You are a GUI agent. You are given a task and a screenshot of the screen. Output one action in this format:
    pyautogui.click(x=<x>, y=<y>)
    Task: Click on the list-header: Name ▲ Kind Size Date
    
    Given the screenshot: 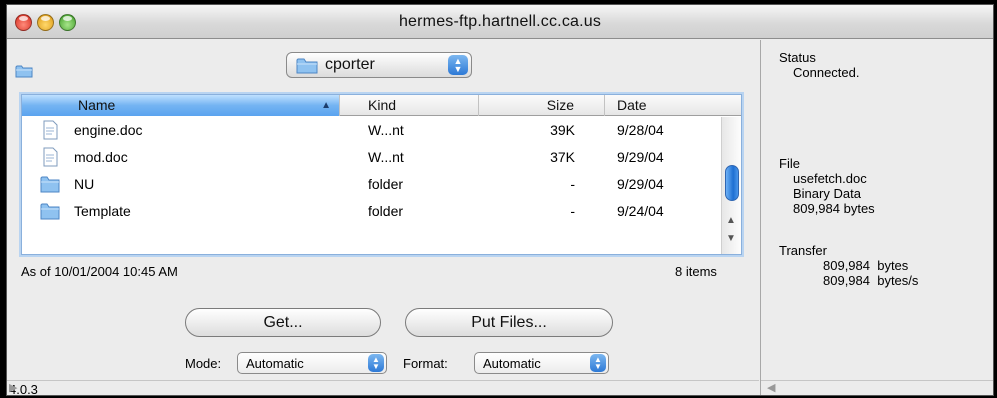 What is the action you would take?
    pyautogui.click(x=381, y=105)
    